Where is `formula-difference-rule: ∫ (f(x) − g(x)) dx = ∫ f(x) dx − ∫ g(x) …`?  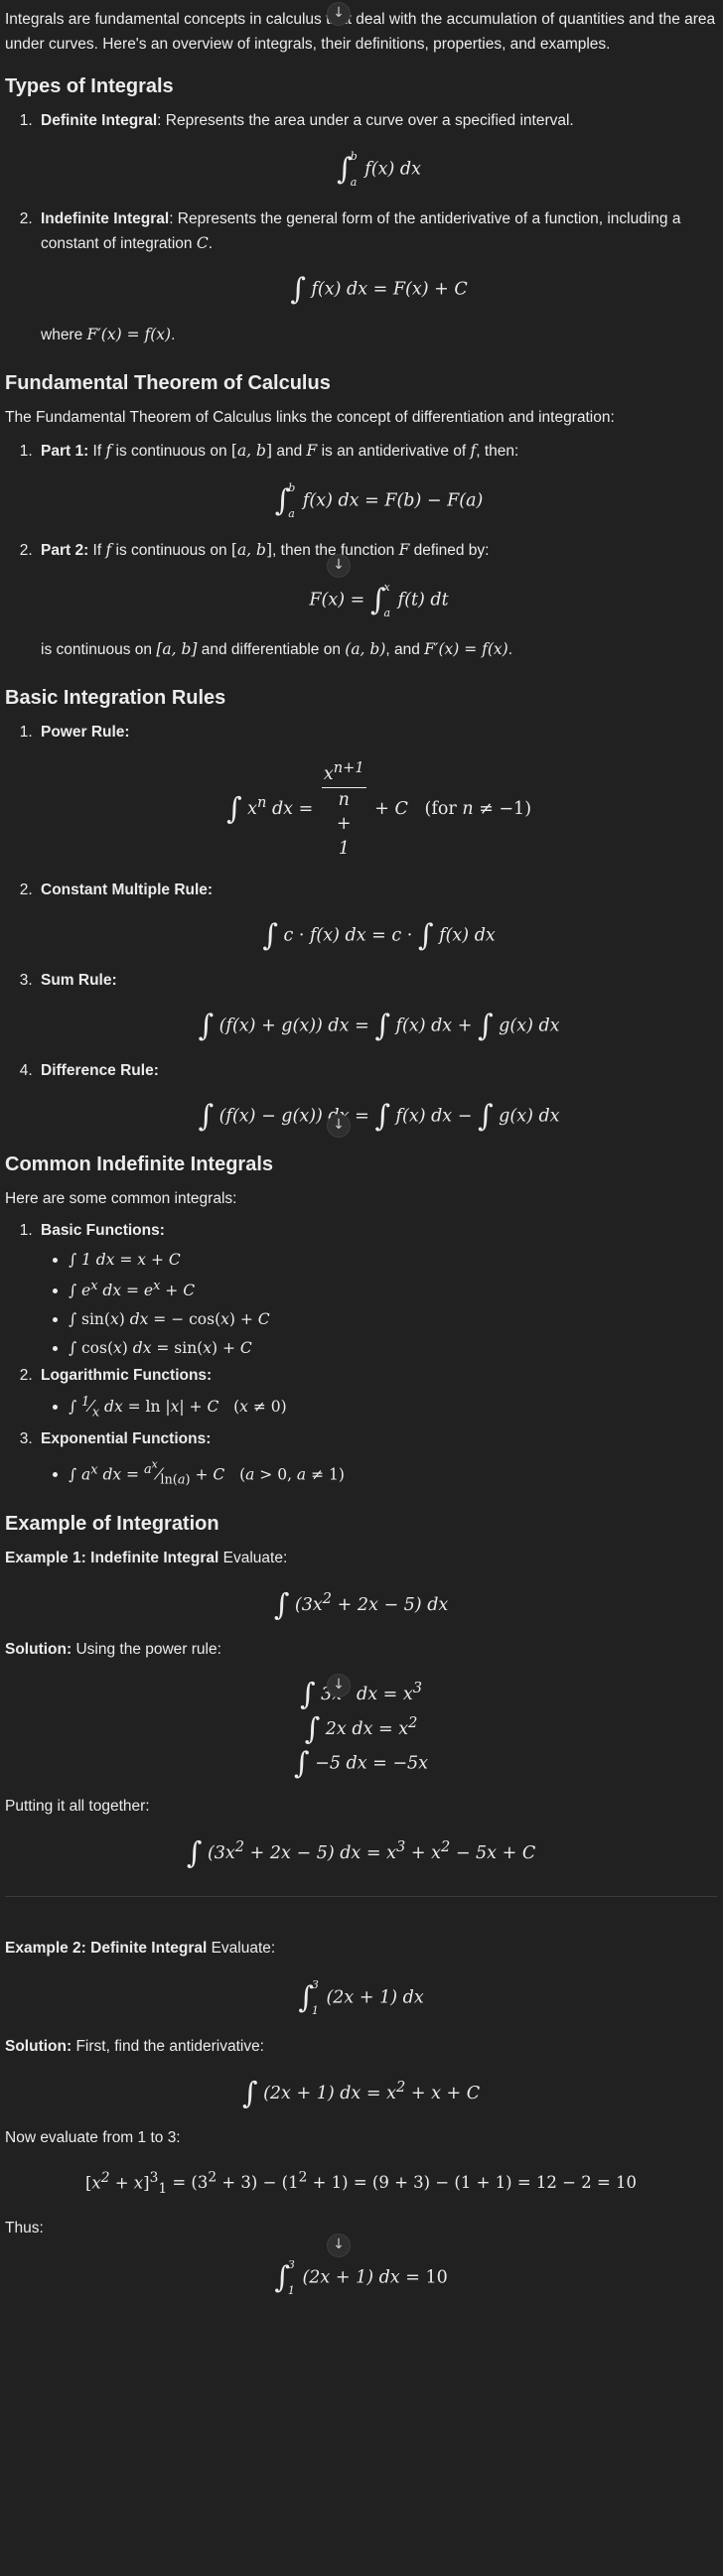 formula-difference-rule: ∫ (f(x) − g(x)) dx = ∫ f(x) dx − ∫ g(x) … is located at coordinates (379, 1116).